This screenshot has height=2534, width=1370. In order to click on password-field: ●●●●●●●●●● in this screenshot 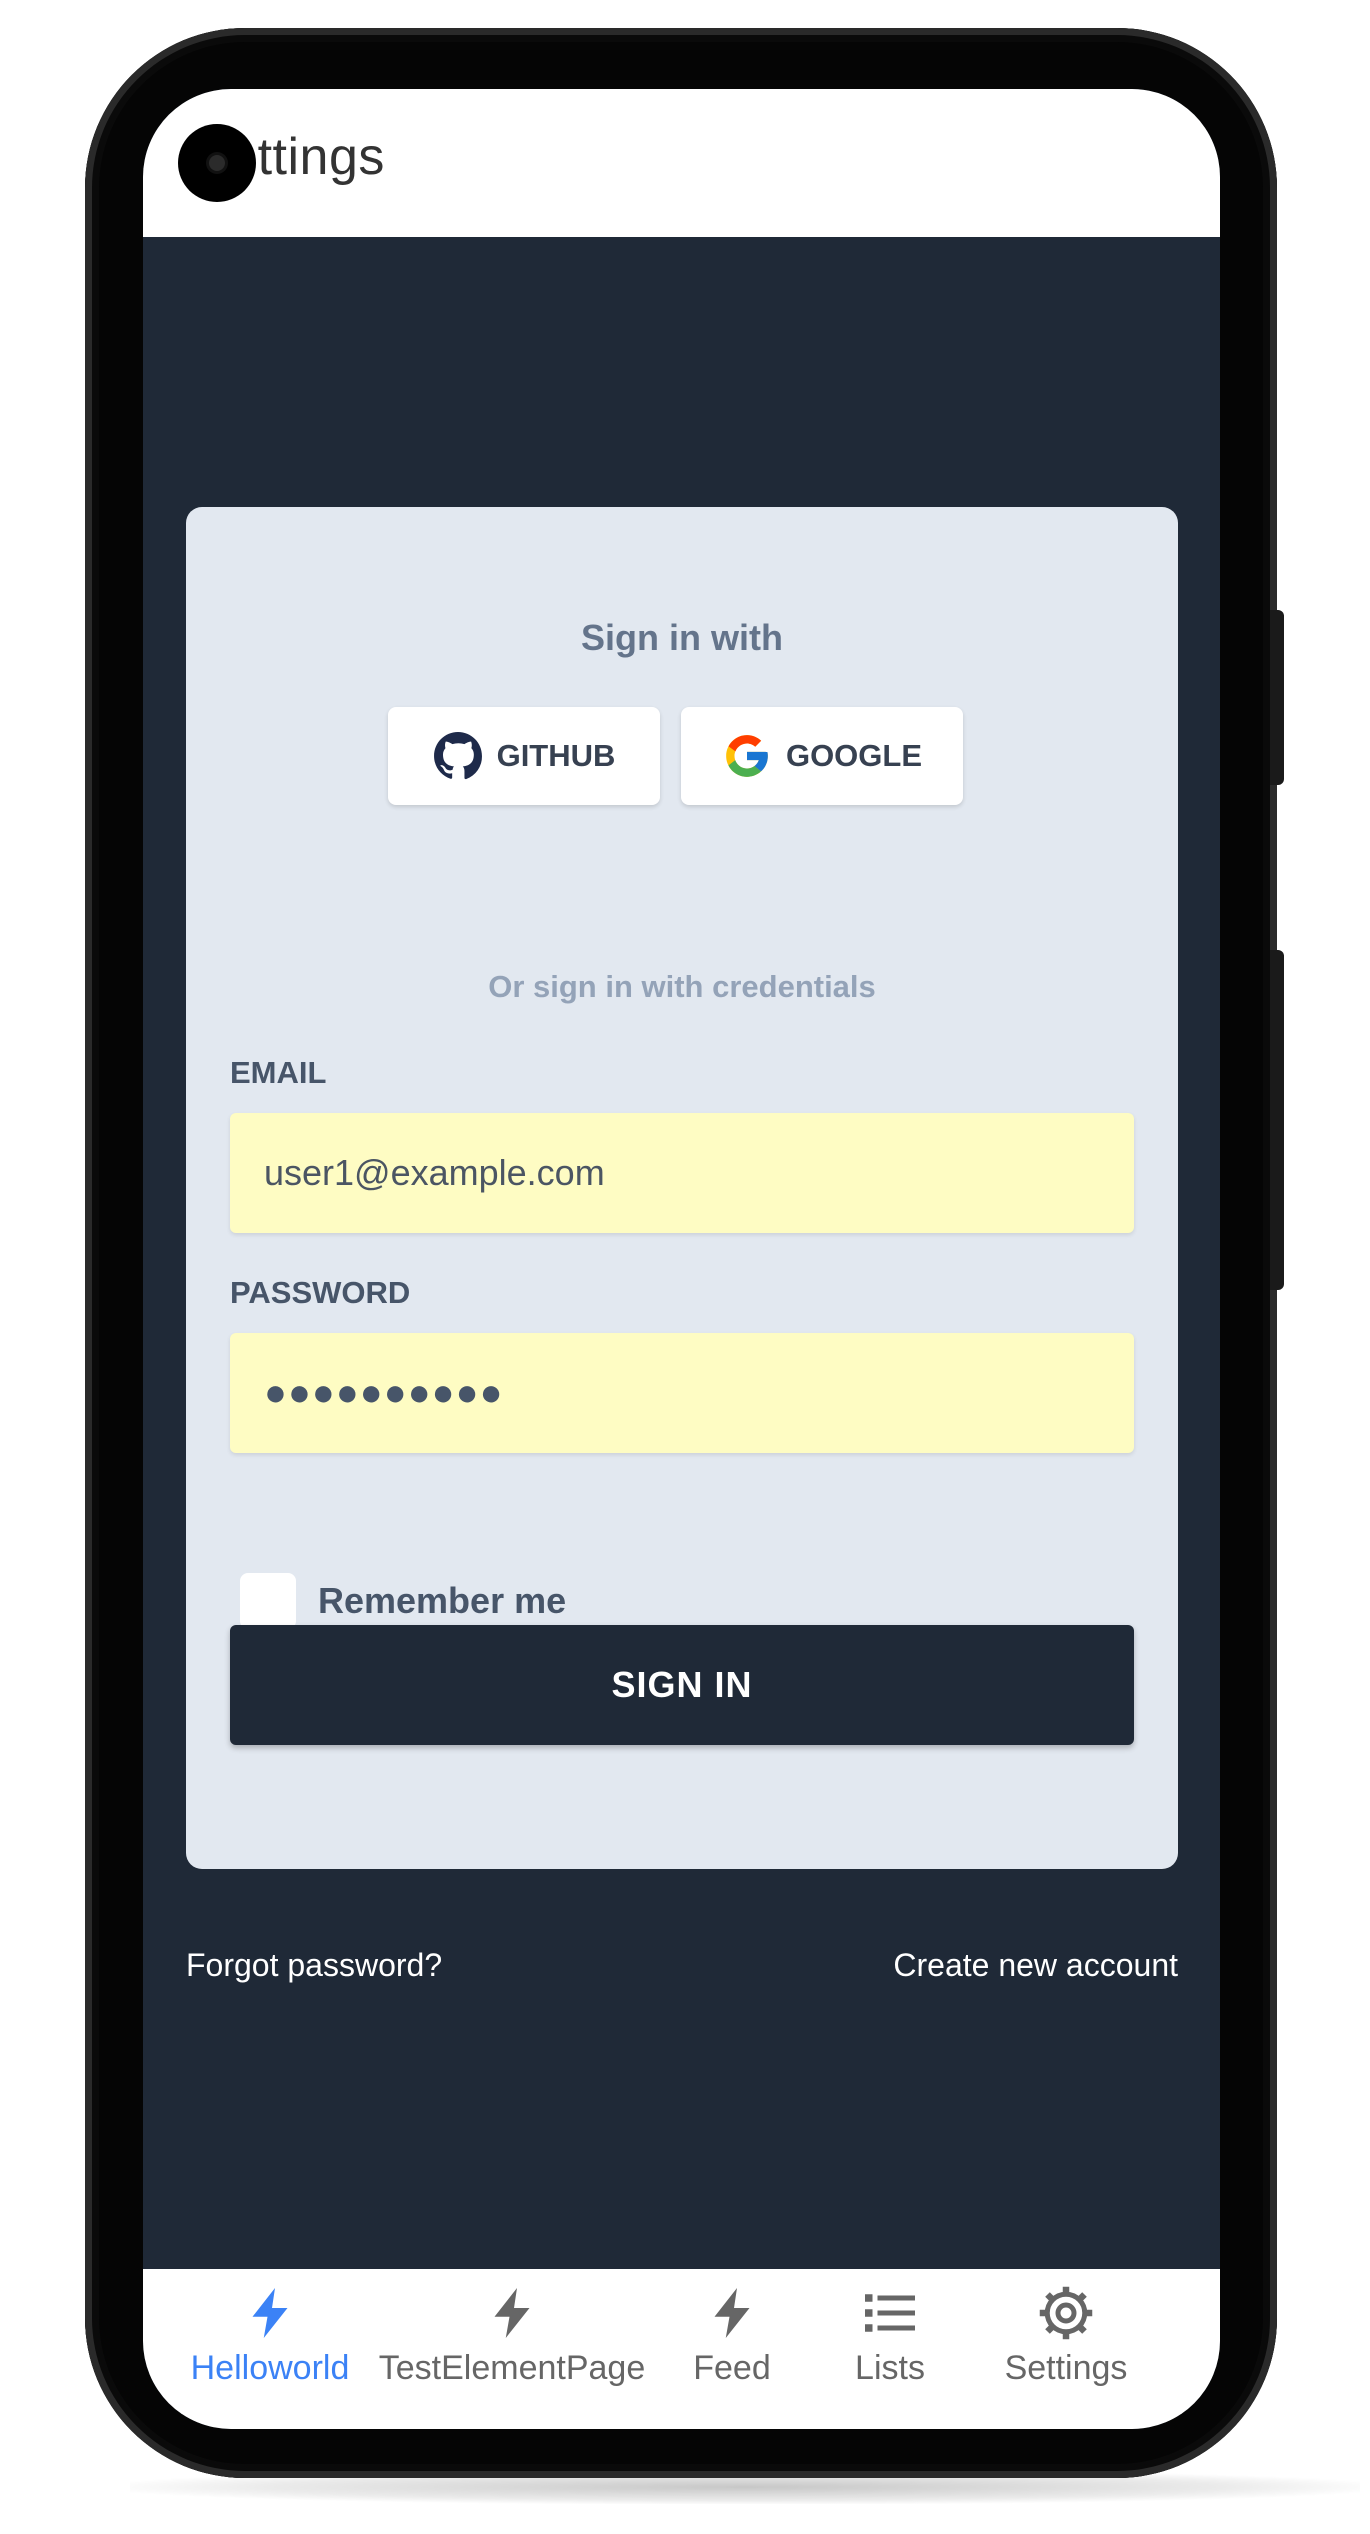, I will do `click(682, 1393)`.